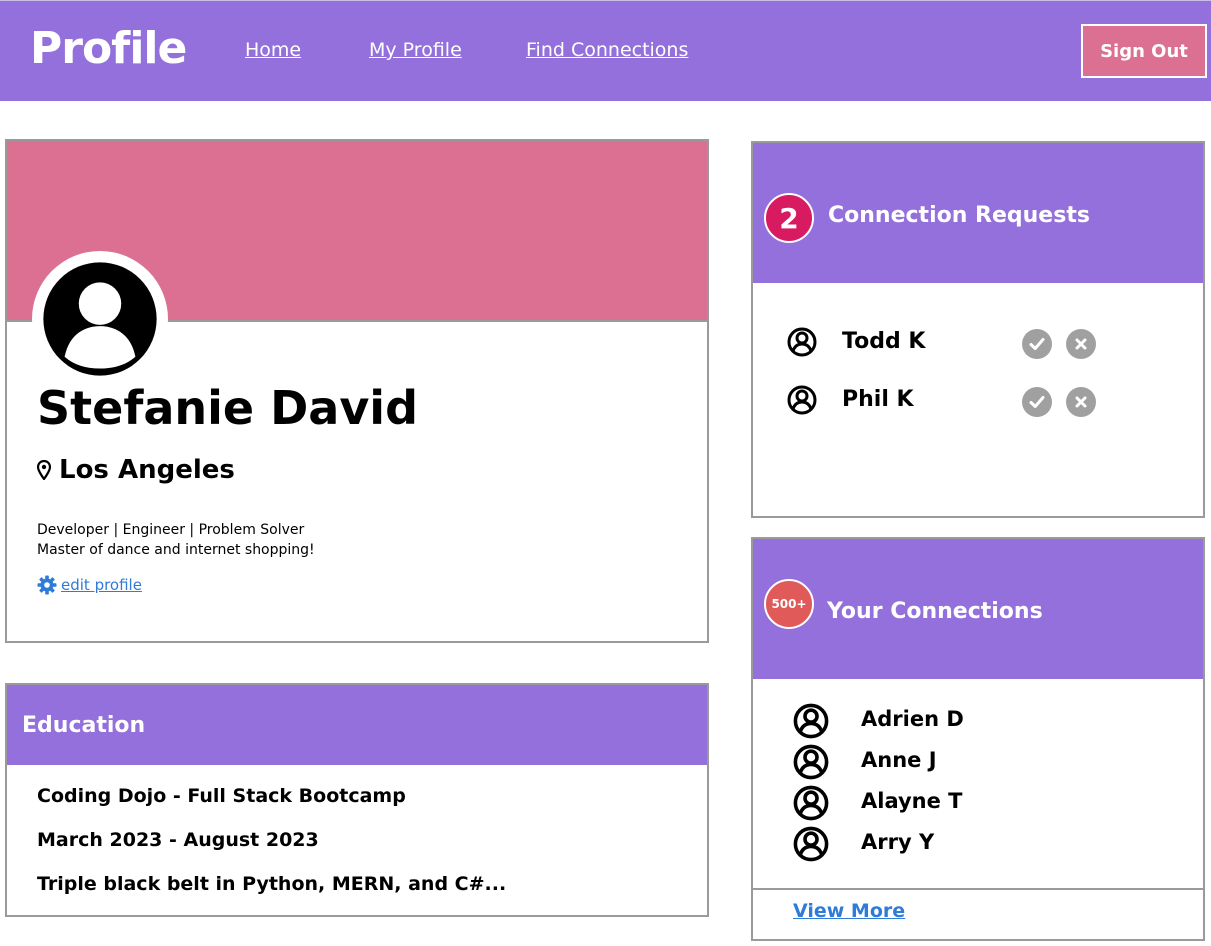 Image resolution: width=1211 pixels, height=946 pixels. What do you see at coordinates (228, 408) in the screenshot?
I see `profile-name: Stefanie David` at bounding box center [228, 408].